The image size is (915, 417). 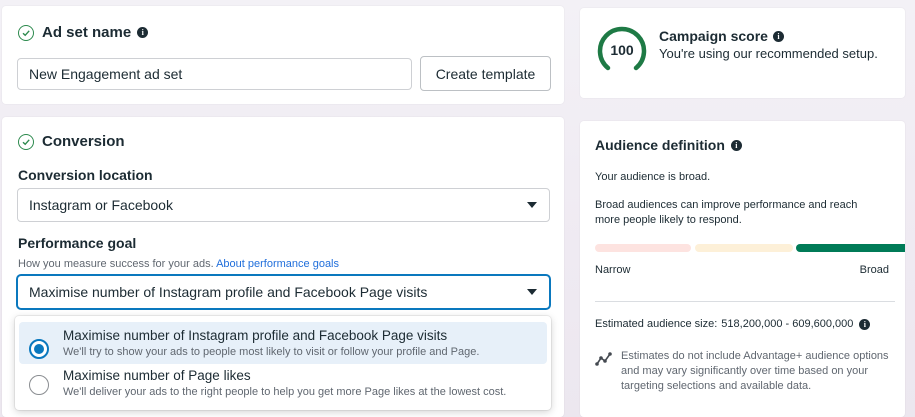 I want to click on radio-selected, so click(x=39, y=349).